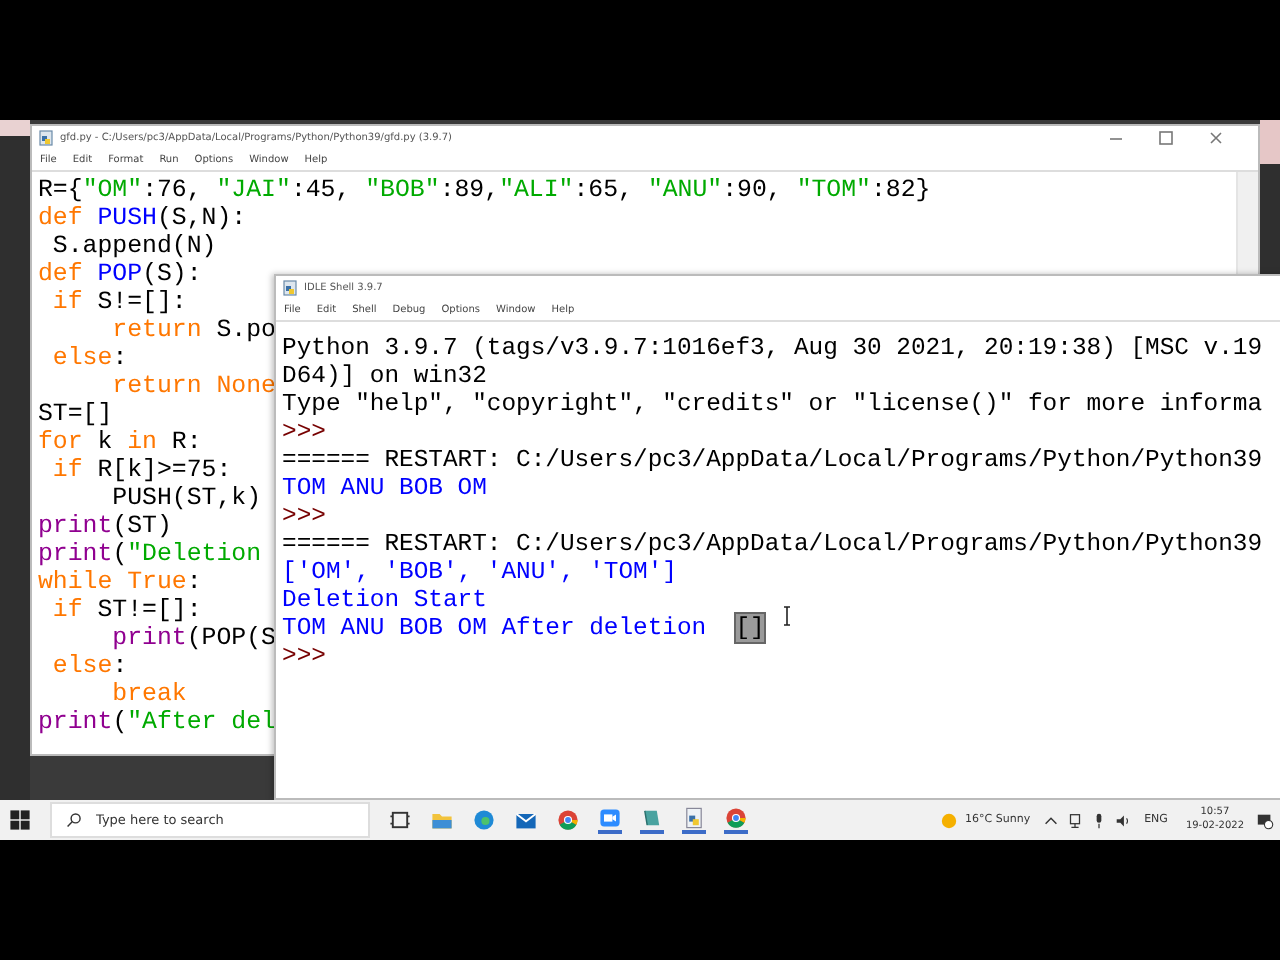 This screenshot has height=960, width=1280. I want to click on network-icon, so click(1075, 820).